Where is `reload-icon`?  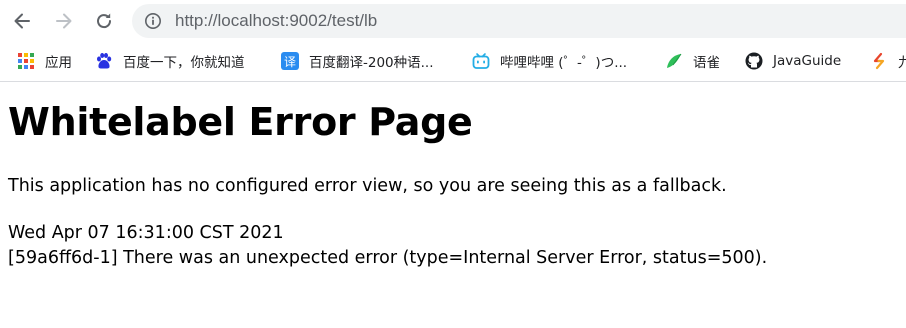 reload-icon is located at coordinates (104, 21).